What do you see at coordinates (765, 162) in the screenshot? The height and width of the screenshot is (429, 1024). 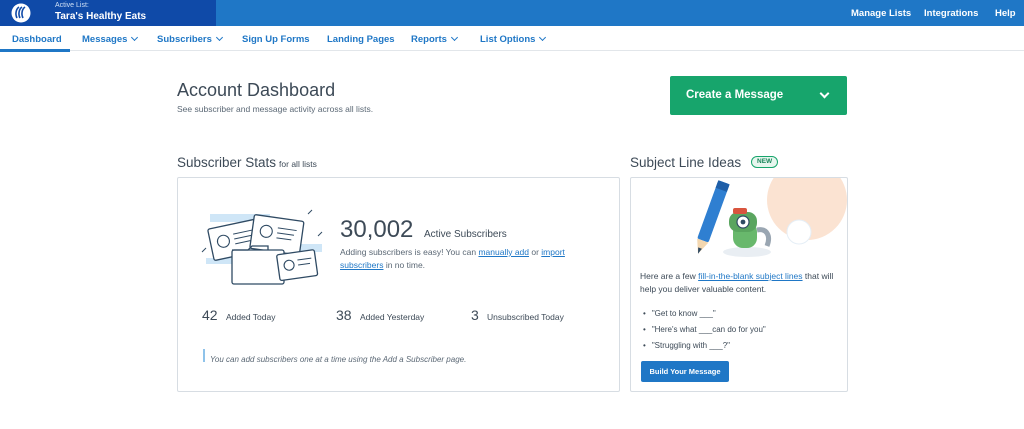 I see `new-badge: NEW` at bounding box center [765, 162].